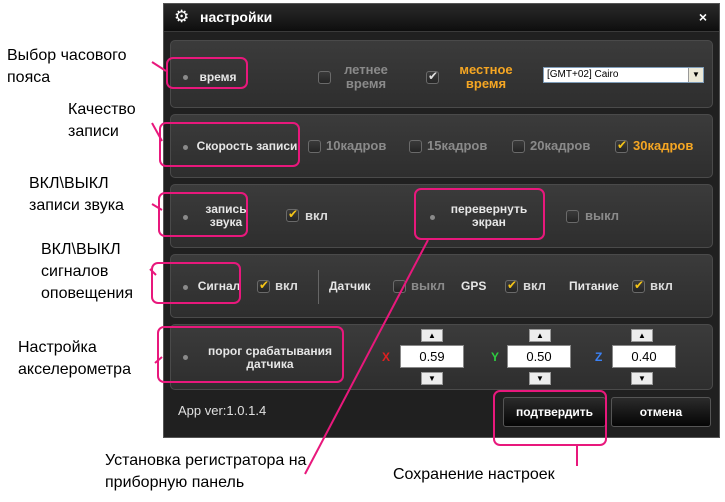  I want to click on signal-checkbox, so click(263, 285).